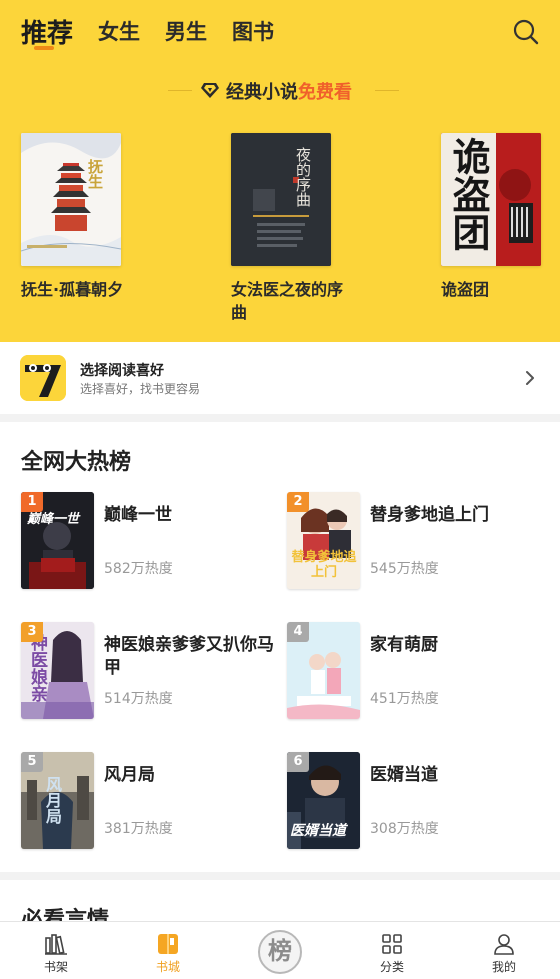 This screenshot has height=979, width=560. Describe the element at coordinates (129, 775) in the screenshot. I see `ranking-book-title: 风月局` at that location.